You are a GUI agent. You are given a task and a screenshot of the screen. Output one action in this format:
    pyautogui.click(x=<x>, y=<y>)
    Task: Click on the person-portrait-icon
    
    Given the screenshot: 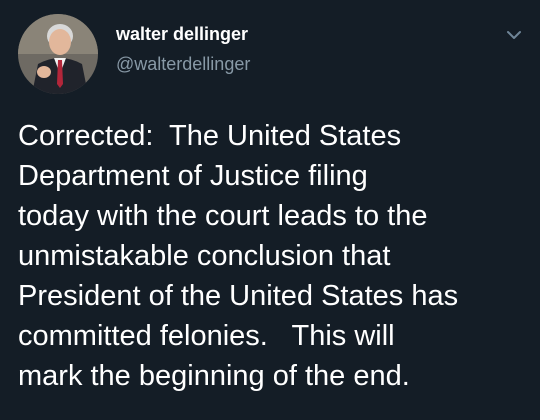 What is the action you would take?
    pyautogui.click(x=58, y=54)
    